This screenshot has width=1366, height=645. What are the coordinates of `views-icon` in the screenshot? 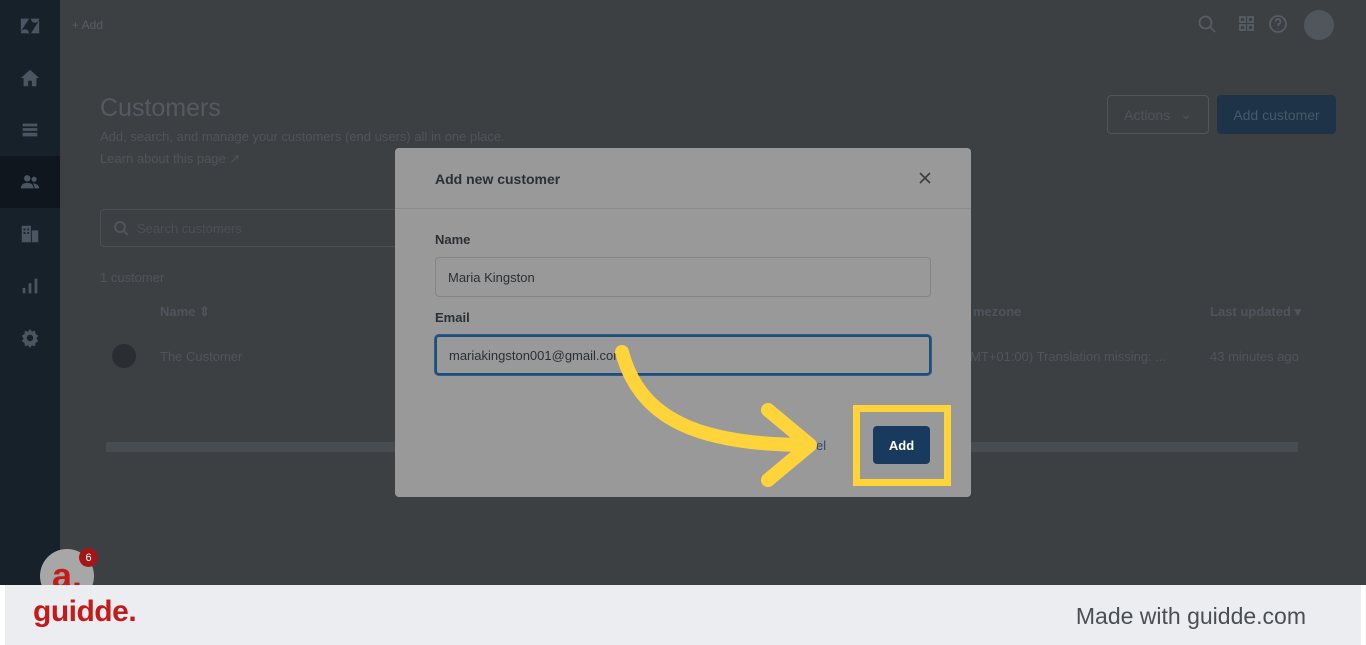 It's located at (30, 130).